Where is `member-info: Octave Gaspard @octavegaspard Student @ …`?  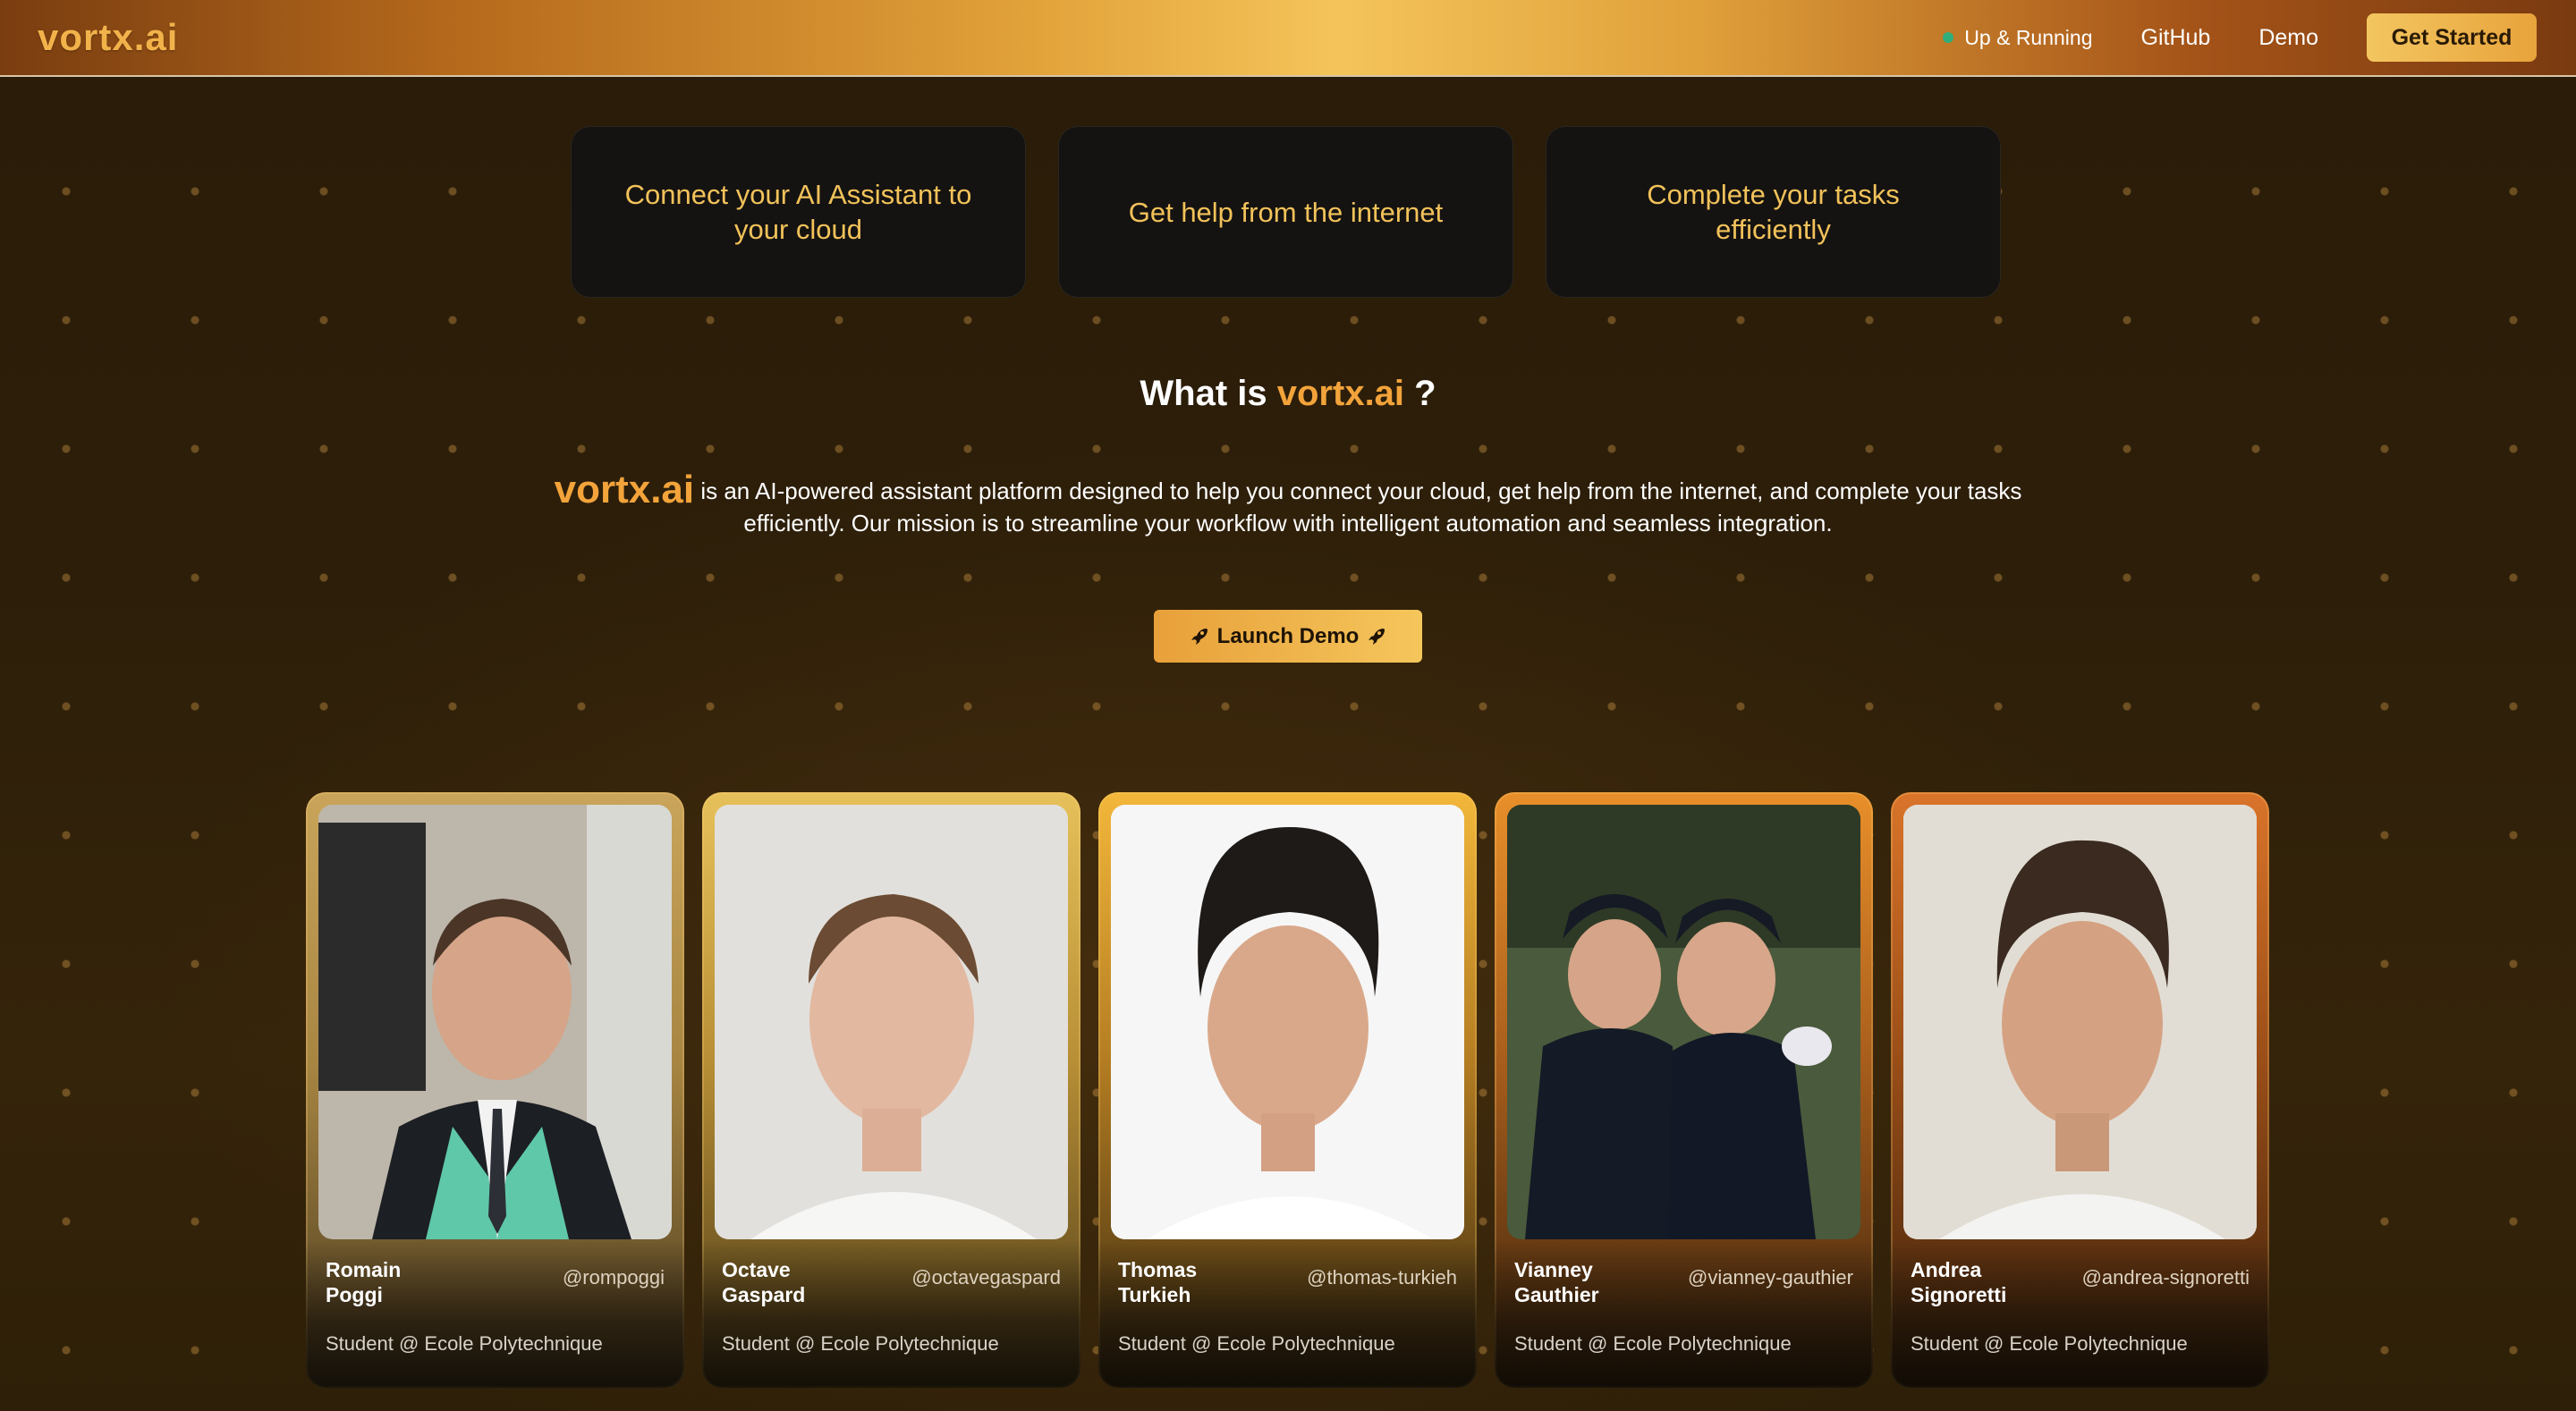 member-info: Octave Gaspard @octavegaspard Student @ … is located at coordinates (891, 1313).